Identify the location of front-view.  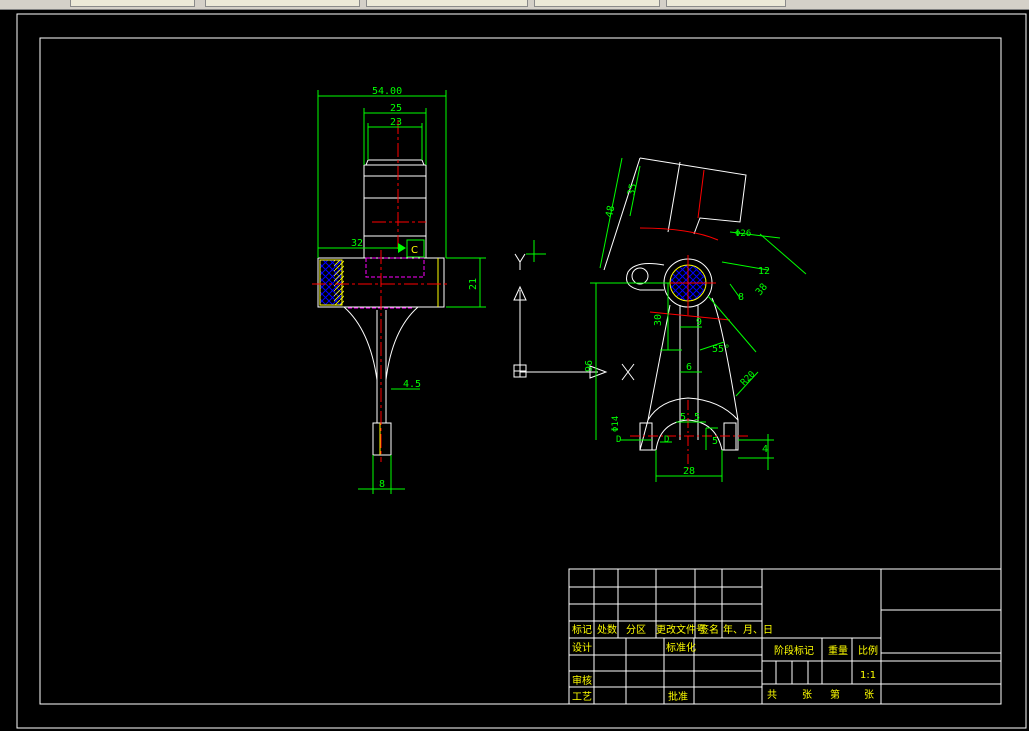
(381, 291).